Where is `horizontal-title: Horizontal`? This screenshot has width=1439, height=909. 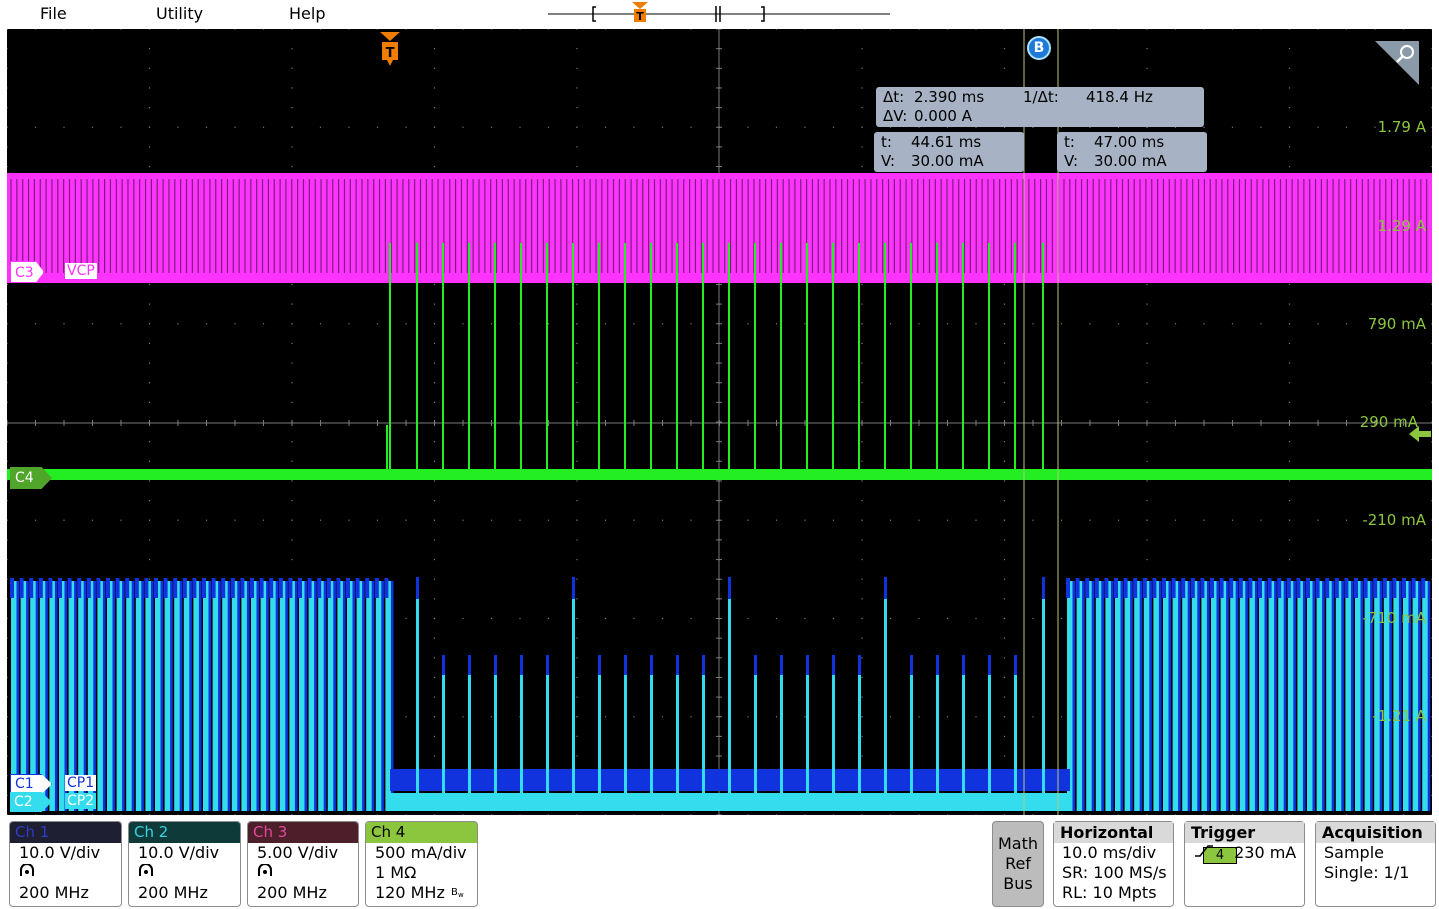
horizontal-title: Horizontal is located at coordinates (1113, 832).